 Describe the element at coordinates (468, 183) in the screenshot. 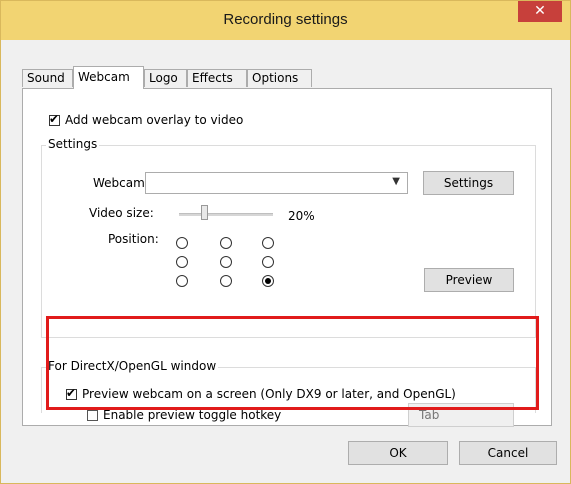

I see `webcam-settings-button: Settings` at that location.